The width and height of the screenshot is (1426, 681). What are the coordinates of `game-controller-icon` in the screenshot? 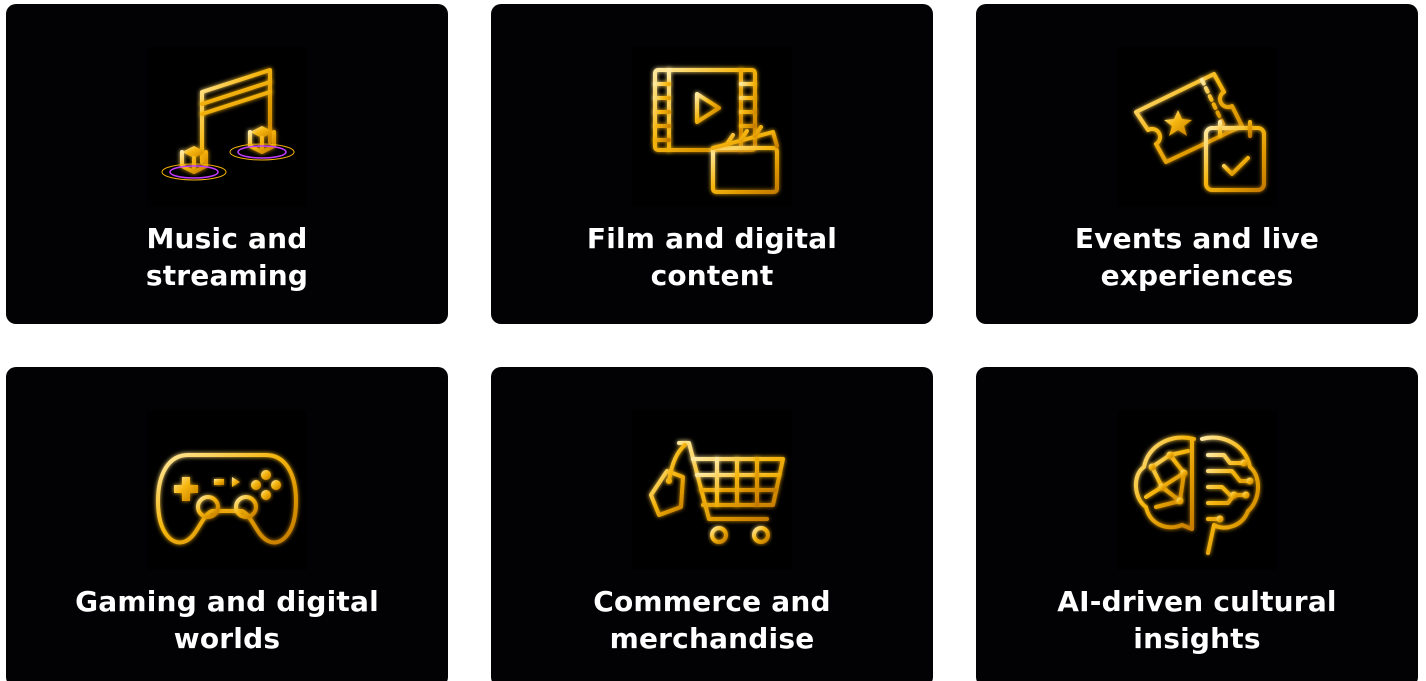 It's located at (227, 490).